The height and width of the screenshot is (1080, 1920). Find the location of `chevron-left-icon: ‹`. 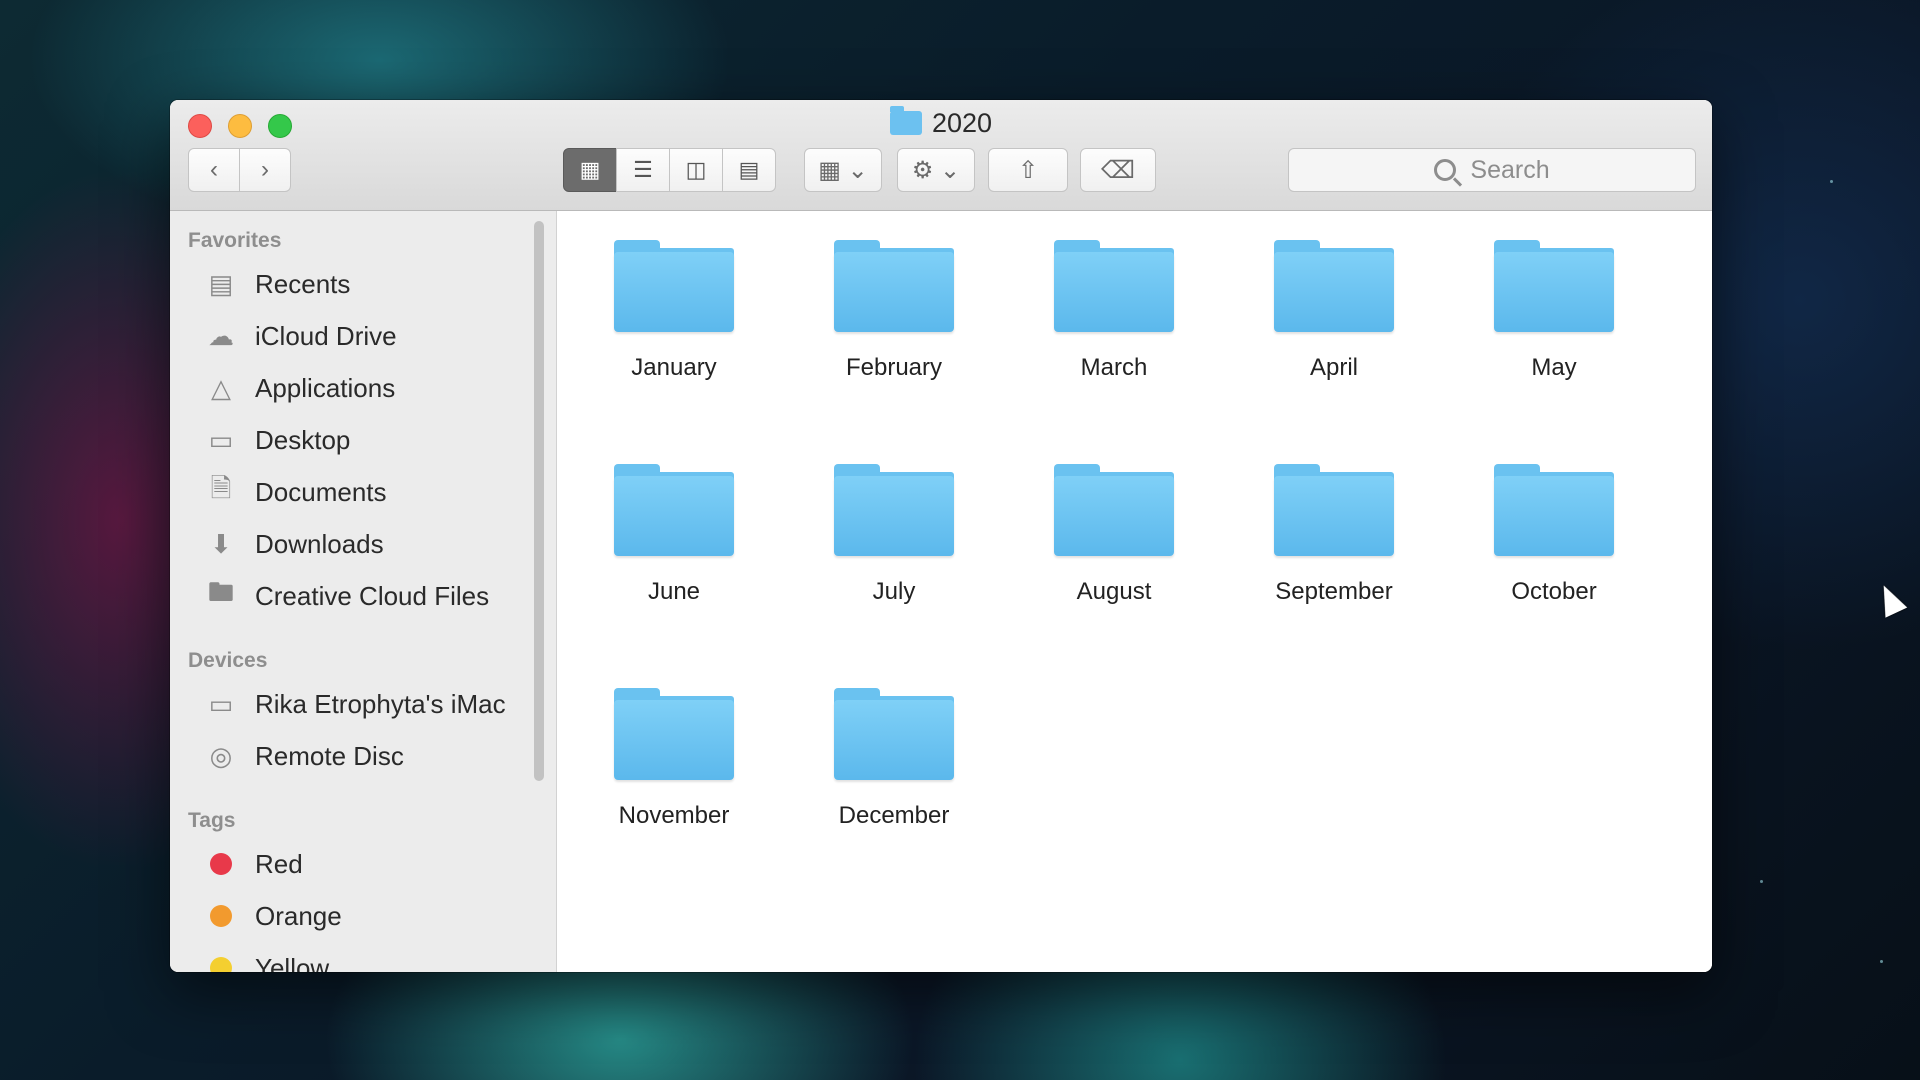

chevron-left-icon: ‹ is located at coordinates (214, 169).